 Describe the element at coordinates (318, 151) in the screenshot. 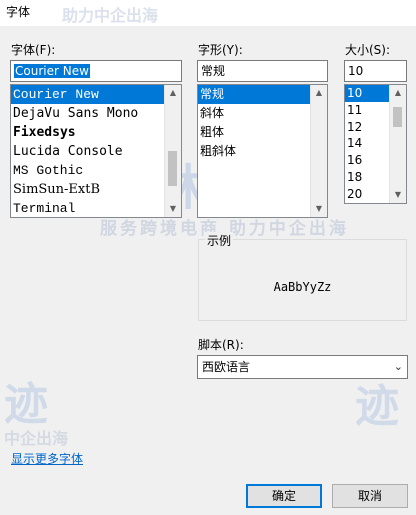

I see `style-list-scrollbar: ▲ ▼` at that location.